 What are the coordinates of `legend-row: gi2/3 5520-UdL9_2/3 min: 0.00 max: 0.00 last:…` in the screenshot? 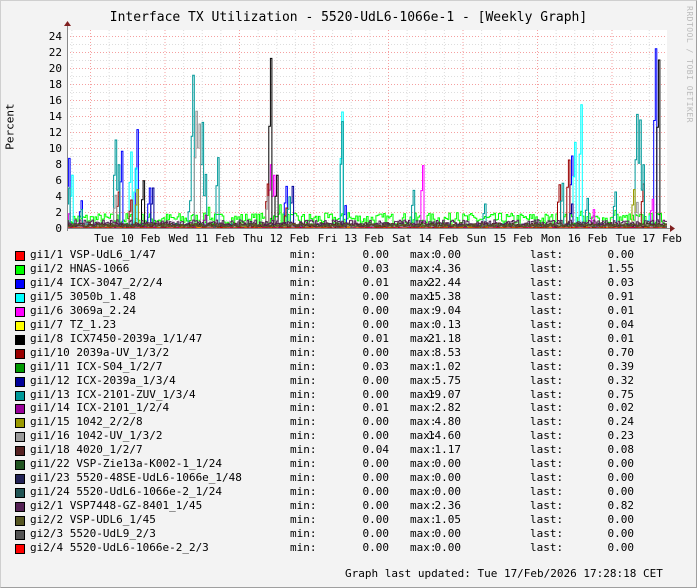 It's located at (348, 534).